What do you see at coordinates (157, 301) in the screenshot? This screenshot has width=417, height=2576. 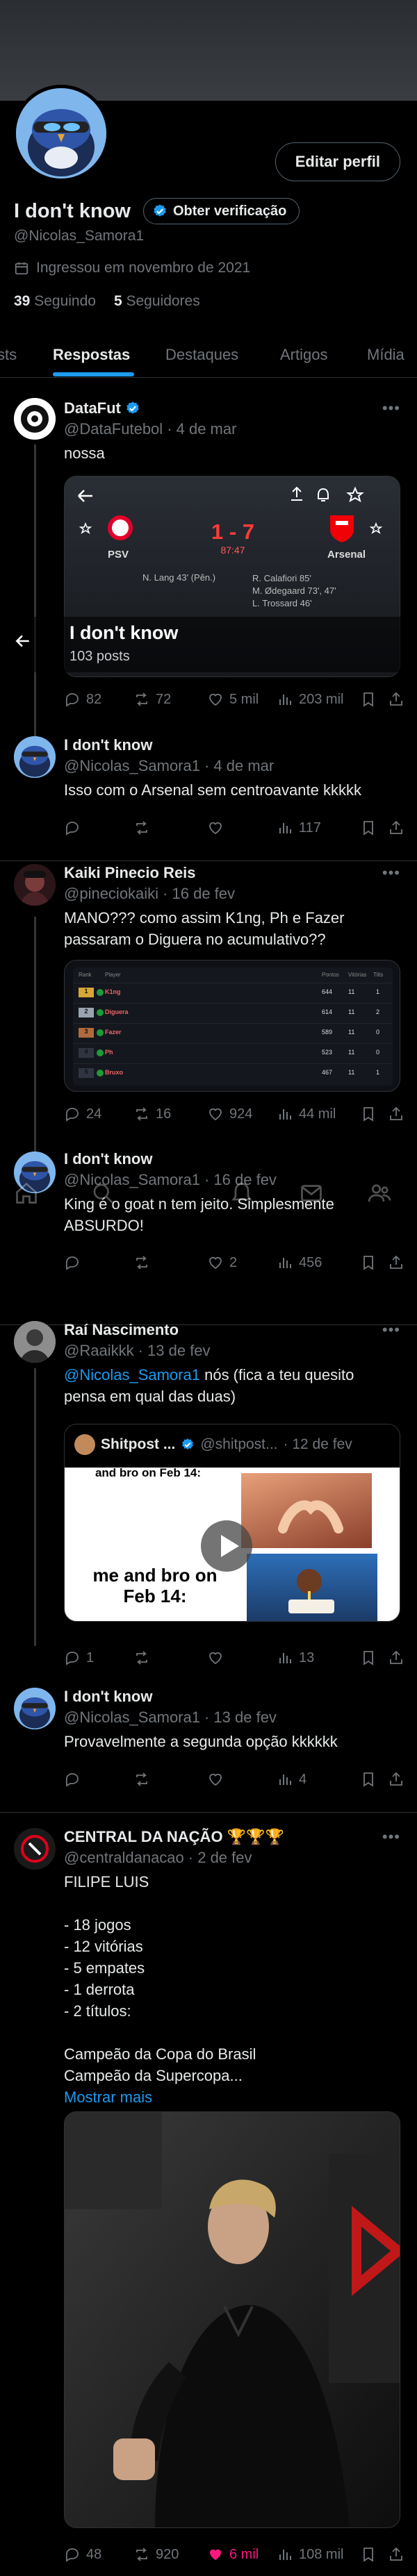 I see `followers-link: 5 Seguidores` at bounding box center [157, 301].